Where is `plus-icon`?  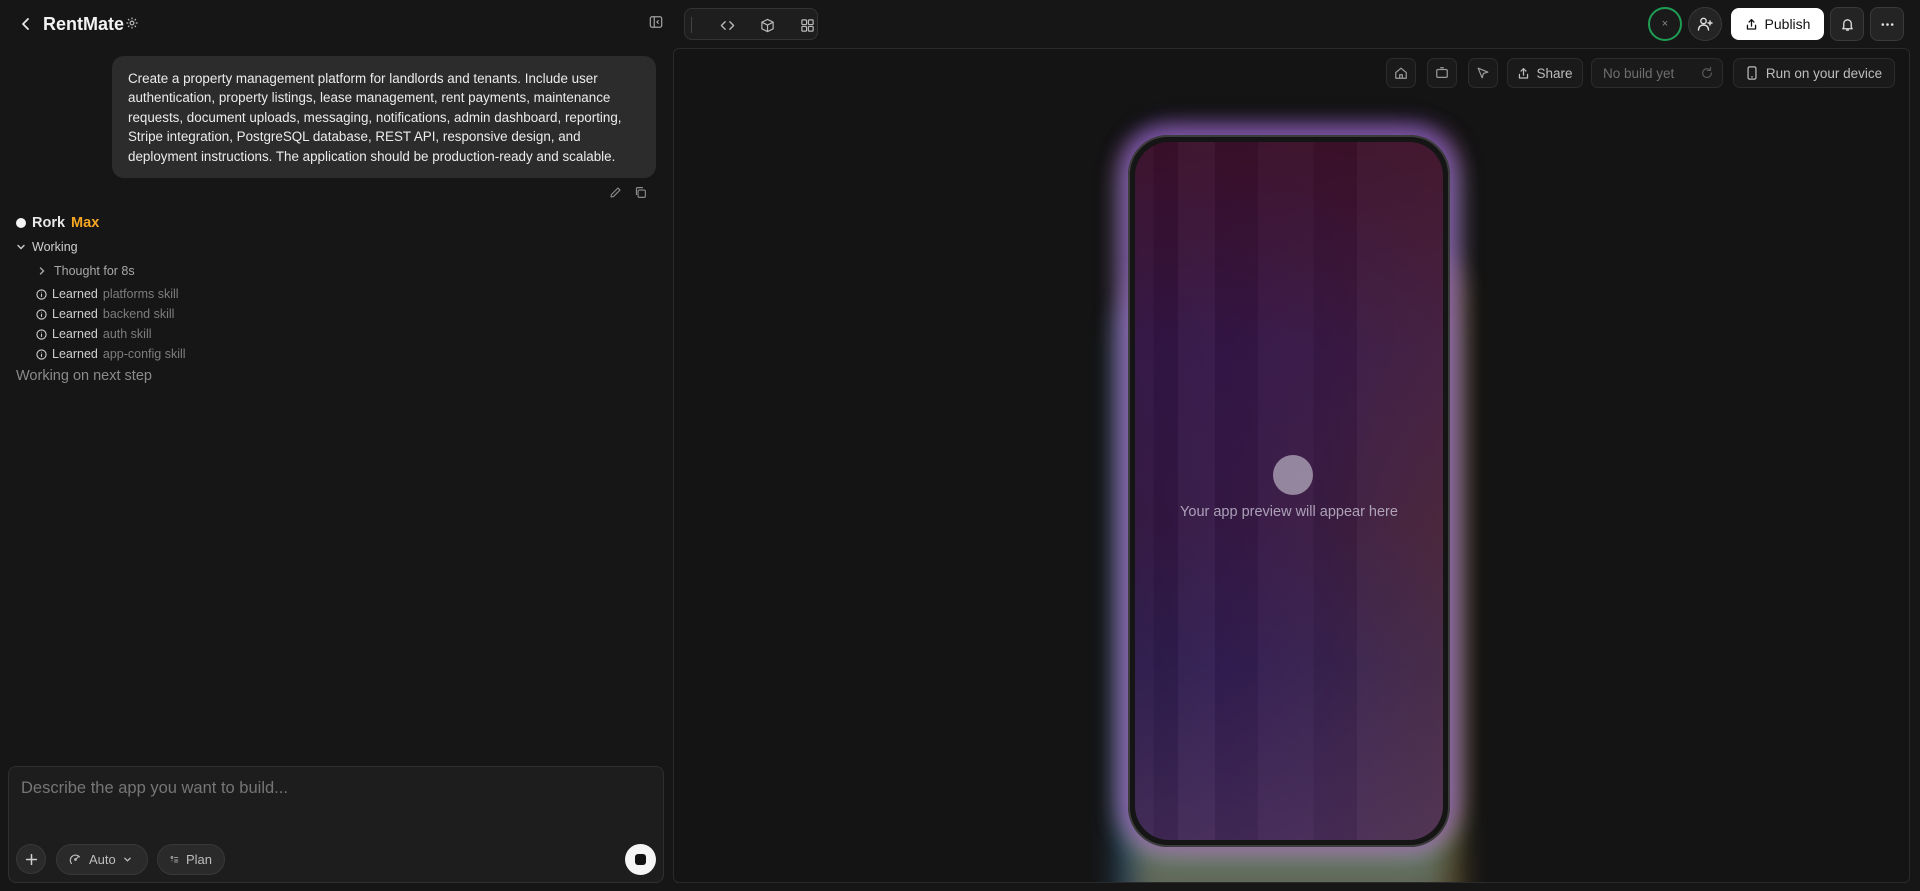
plus-icon is located at coordinates (31, 859).